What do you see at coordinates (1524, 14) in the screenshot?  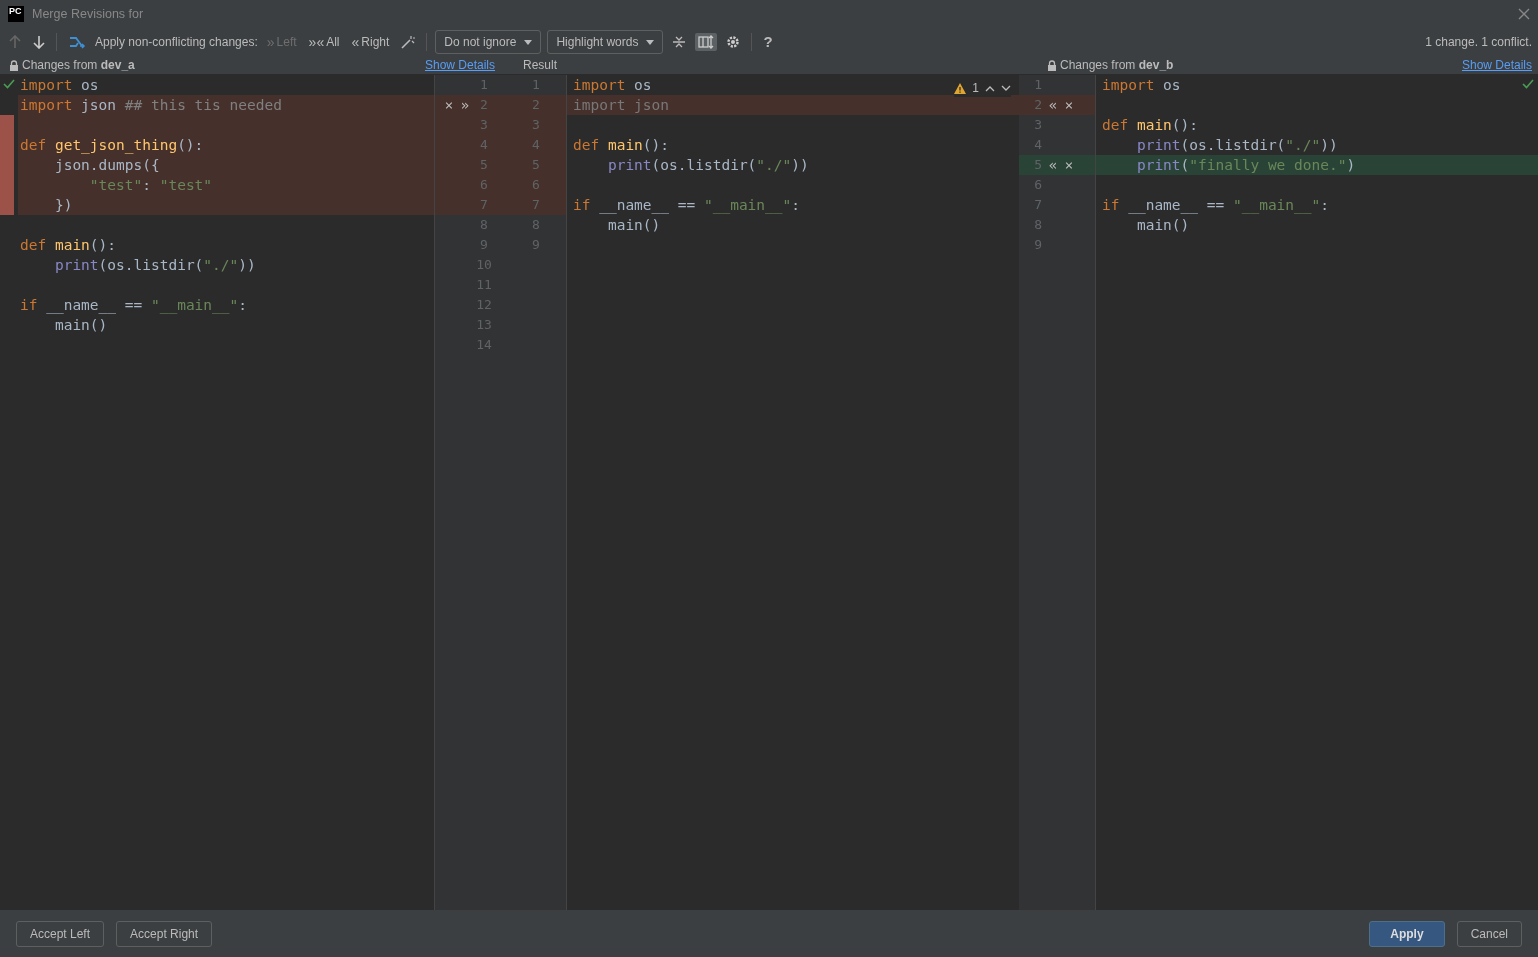 I see `close-icon` at bounding box center [1524, 14].